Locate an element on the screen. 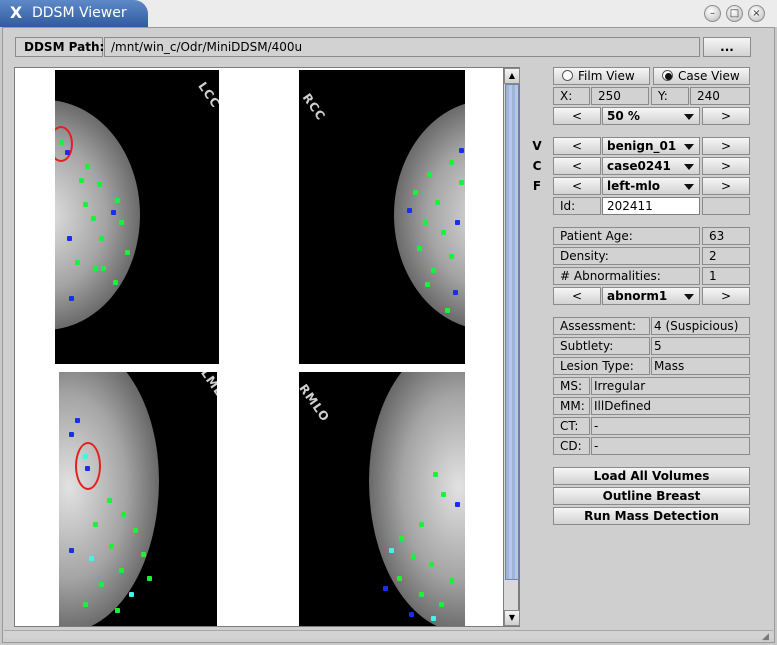  run-mass-detection-button: Run Mass Detection is located at coordinates (651, 516).